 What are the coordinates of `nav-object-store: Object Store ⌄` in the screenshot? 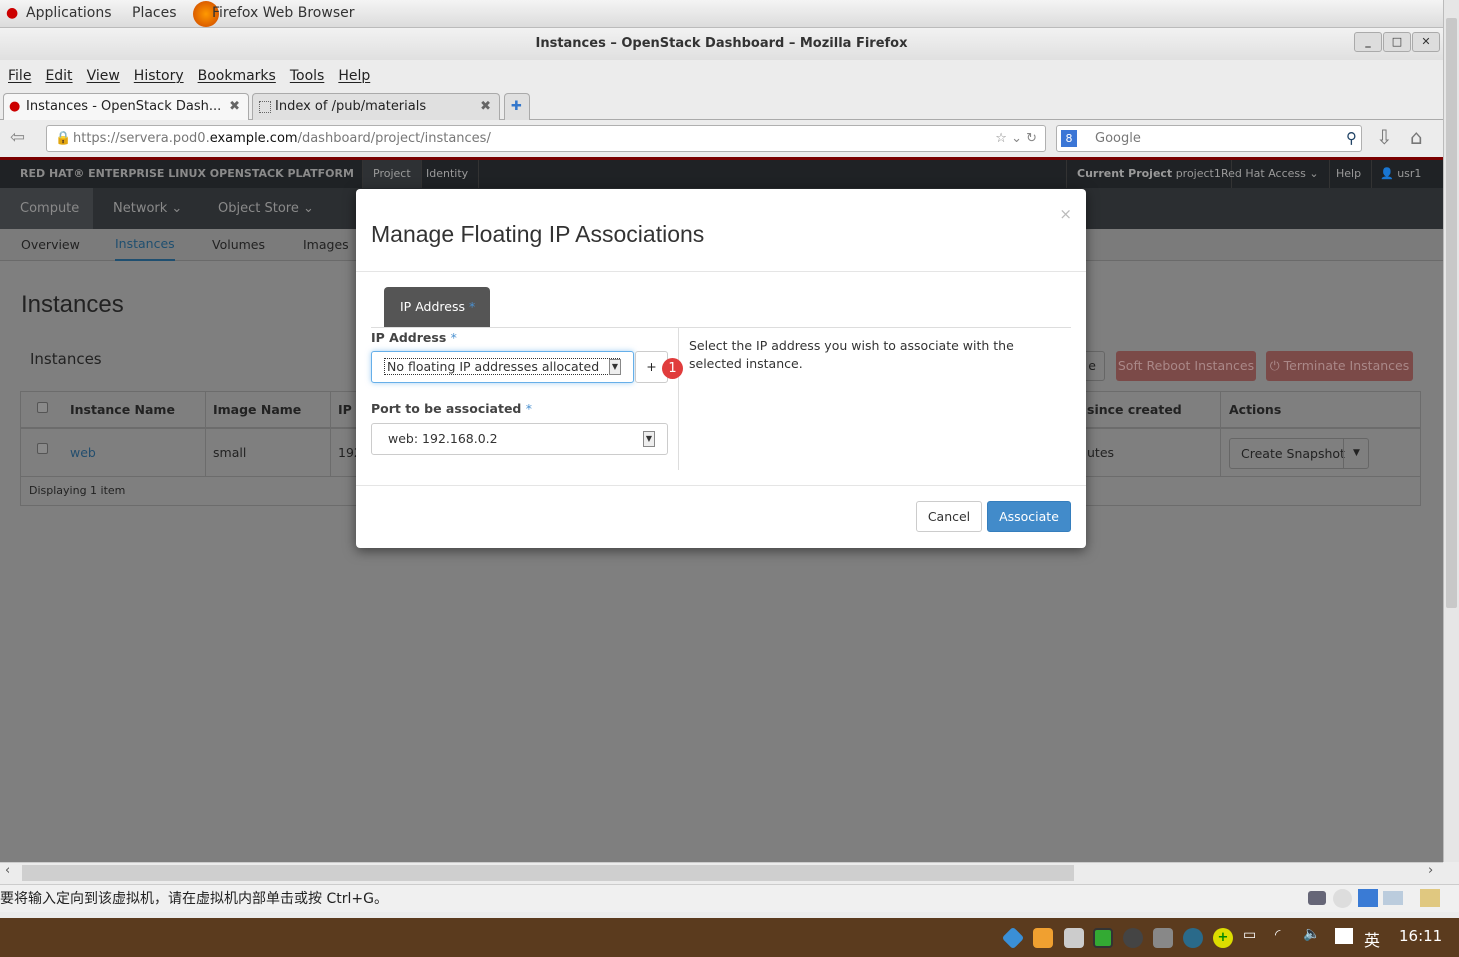 It's located at (266, 208).